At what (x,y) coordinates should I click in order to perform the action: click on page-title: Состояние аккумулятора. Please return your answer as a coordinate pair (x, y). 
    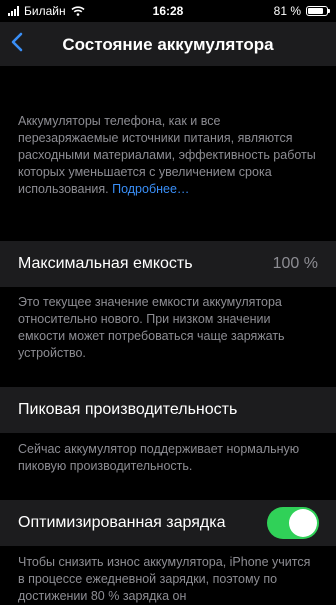
    Looking at the image, I should click on (168, 44).